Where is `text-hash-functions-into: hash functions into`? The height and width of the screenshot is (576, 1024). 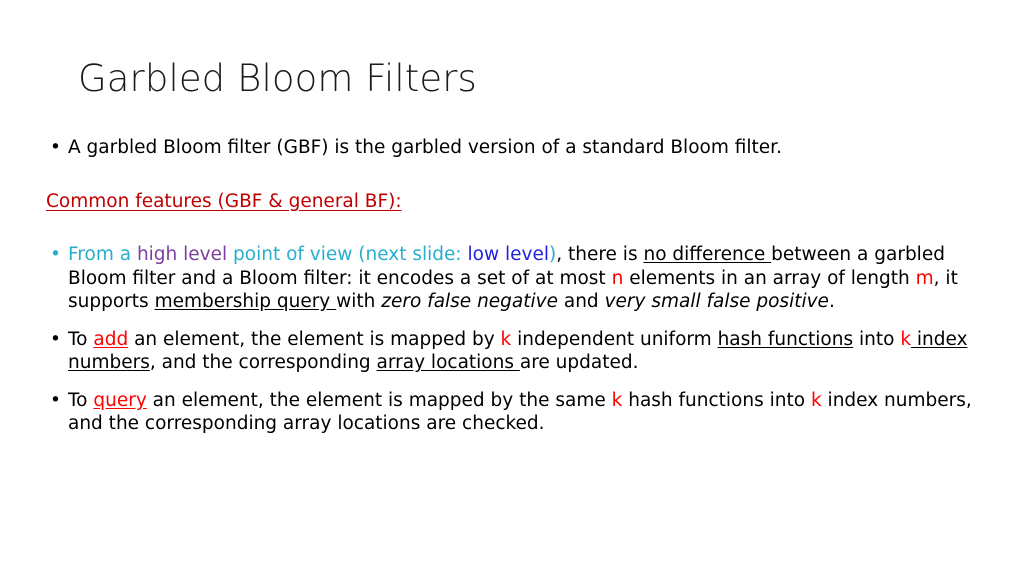
text-hash-functions-into: hash functions into is located at coordinates (716, 400).